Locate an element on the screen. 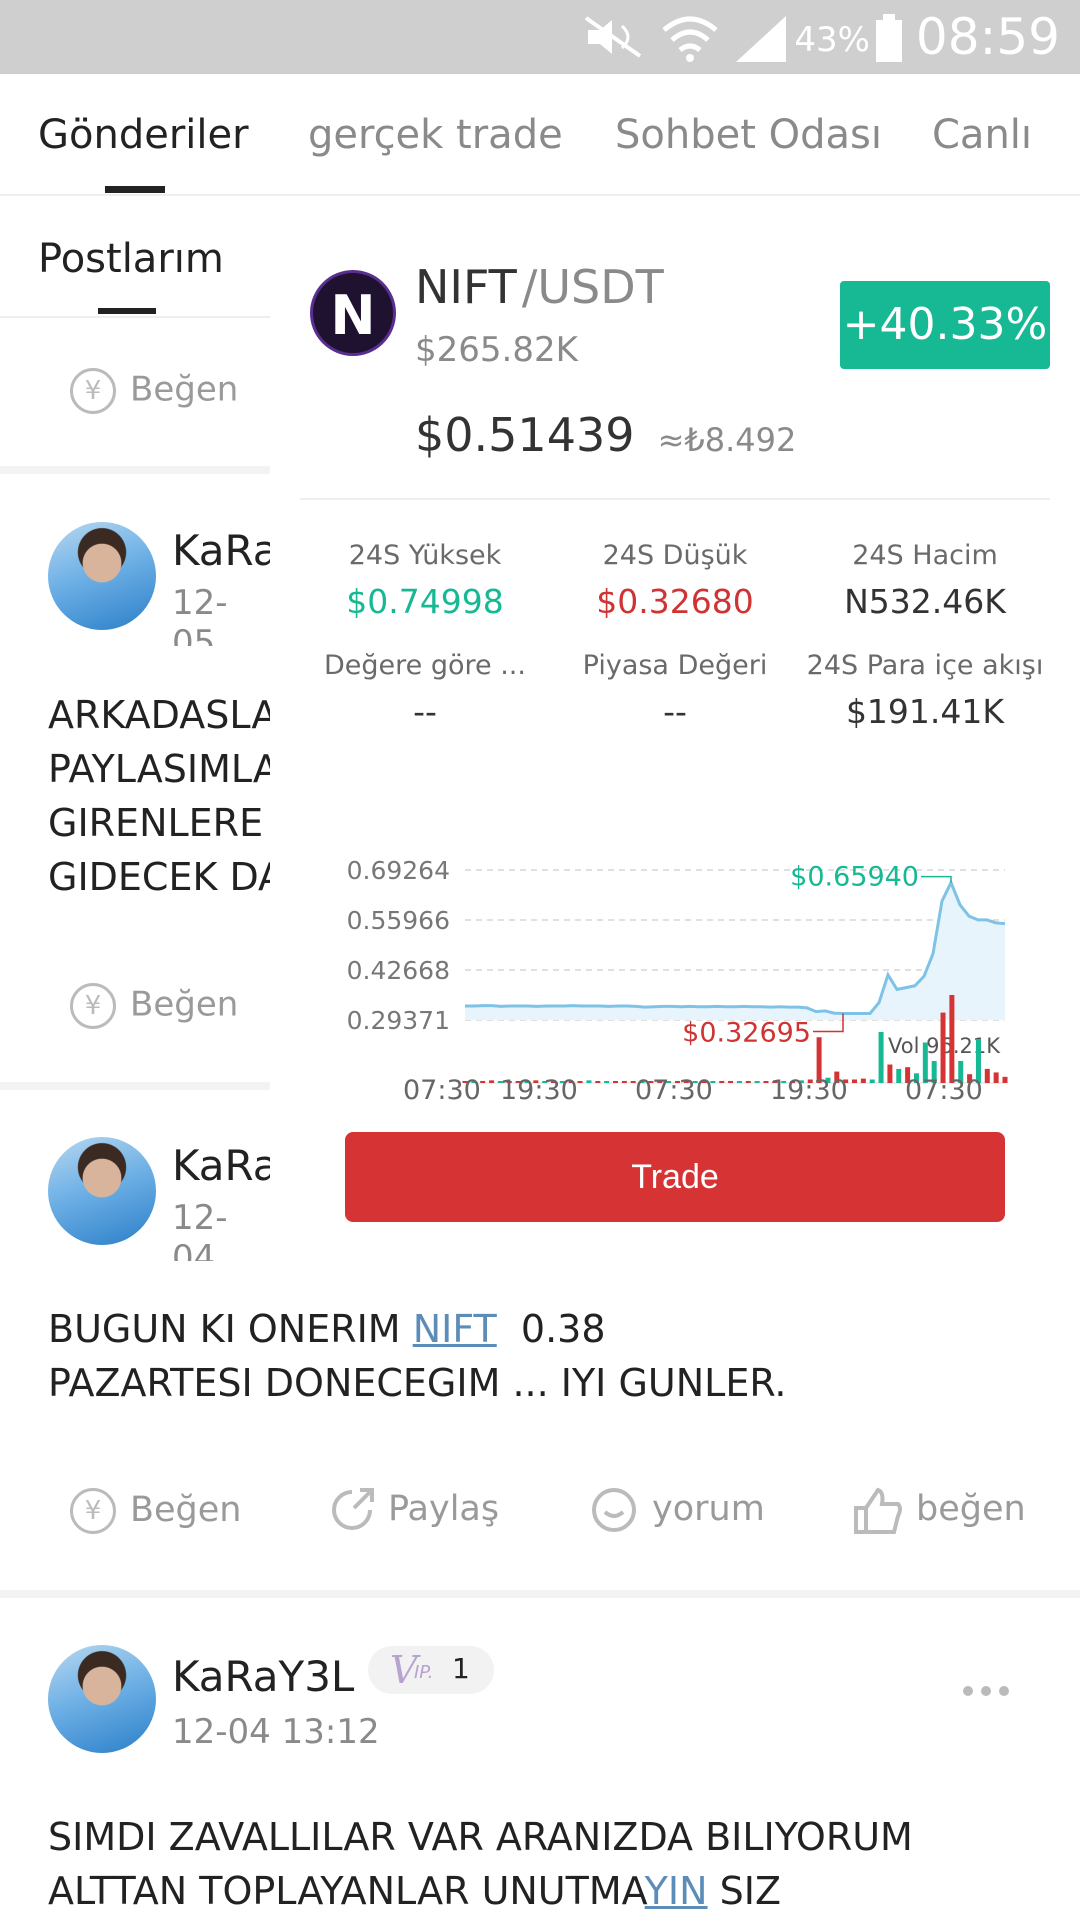 This screenshot has height=1920, width=1080. clock: 08:59 is located at coordinates (987, 37).